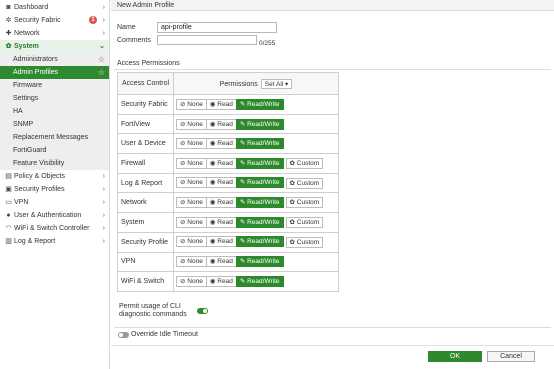 This screenshot has height=369, width=554. Describe the element at coordinates (54, 202) in the screenshot. I see `sidebar-item-vpn: ▭ VPN ›` at that location.